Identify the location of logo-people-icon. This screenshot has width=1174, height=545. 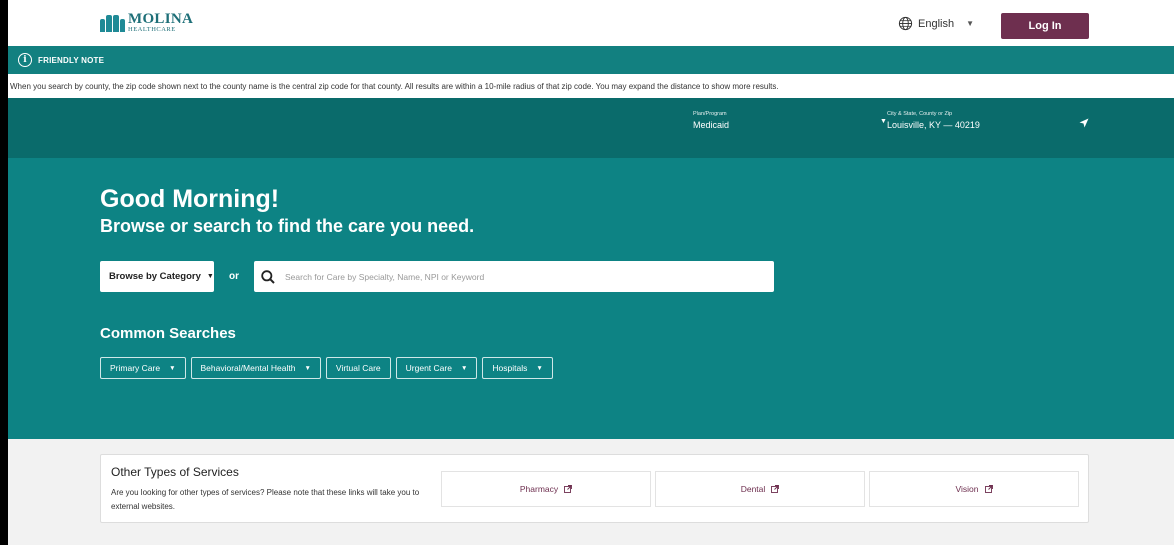
(112, 23).